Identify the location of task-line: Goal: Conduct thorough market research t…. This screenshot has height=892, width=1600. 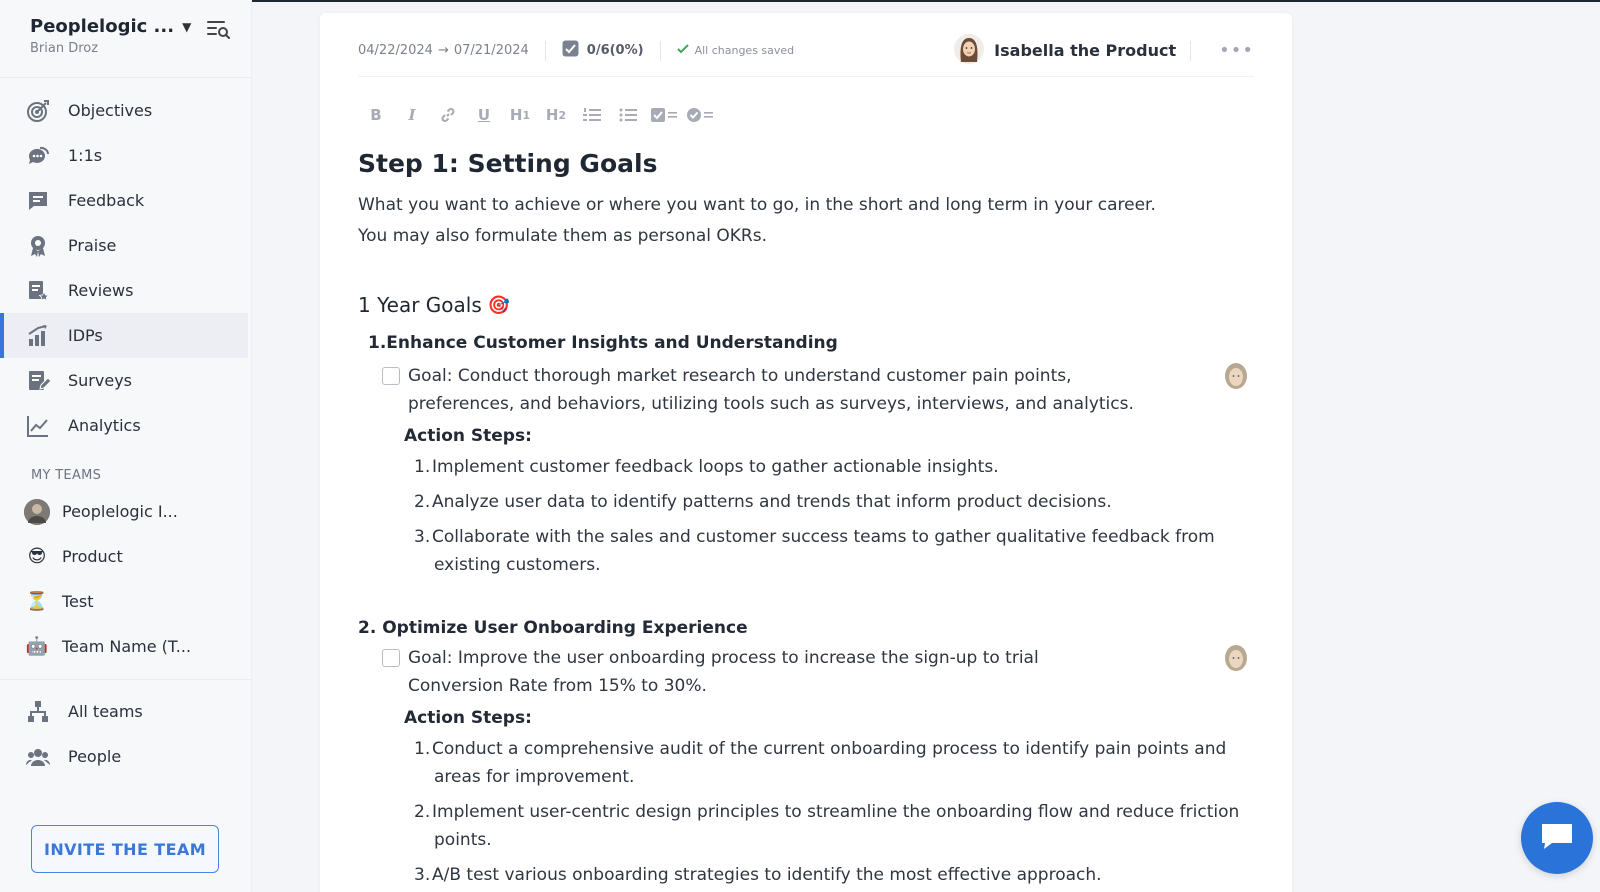
(740, 376).